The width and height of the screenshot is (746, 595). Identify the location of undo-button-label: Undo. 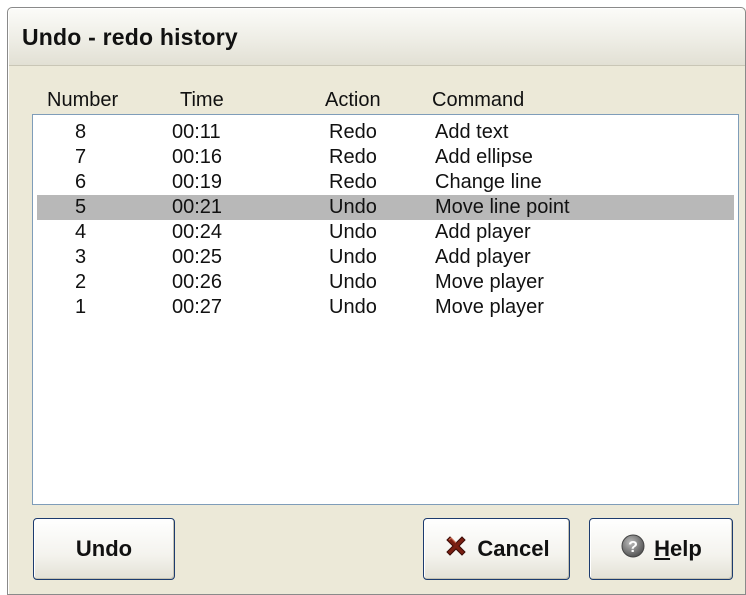
(104, 548).